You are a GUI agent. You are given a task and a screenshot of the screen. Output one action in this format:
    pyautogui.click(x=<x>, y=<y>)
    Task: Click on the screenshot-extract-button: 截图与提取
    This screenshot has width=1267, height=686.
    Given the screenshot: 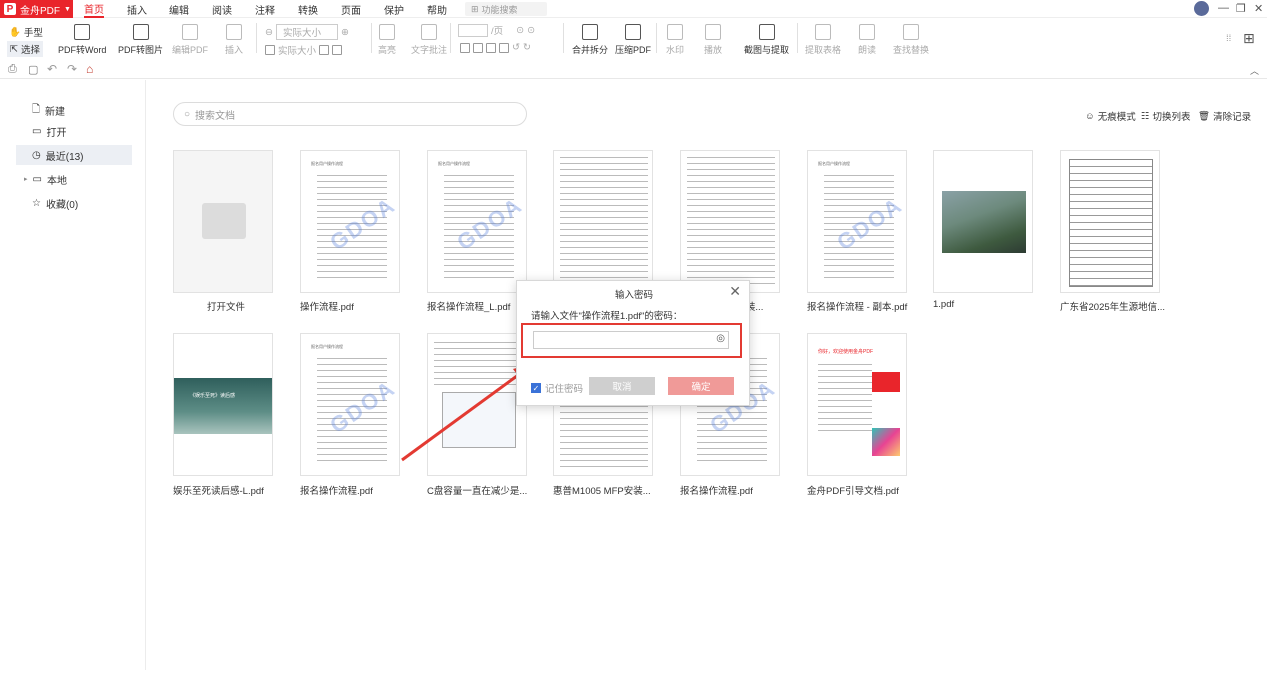 What is the action you would take?
    pyautogui.click(x=766, y=40)
    